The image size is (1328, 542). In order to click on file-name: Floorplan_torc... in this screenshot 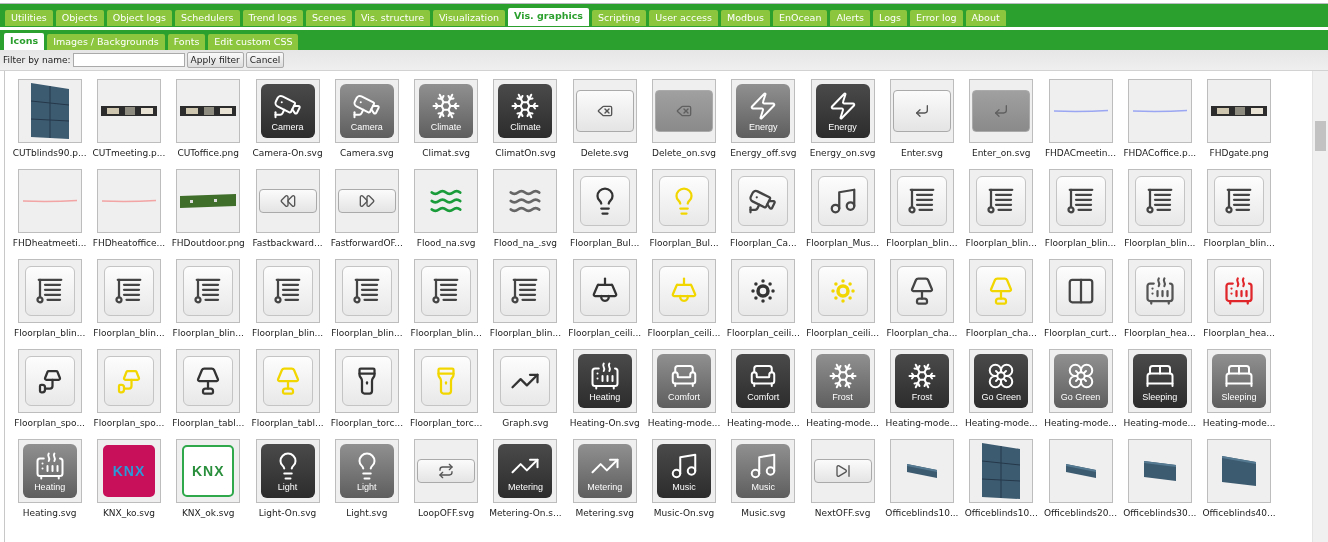, I will do `click(367, 423)`.